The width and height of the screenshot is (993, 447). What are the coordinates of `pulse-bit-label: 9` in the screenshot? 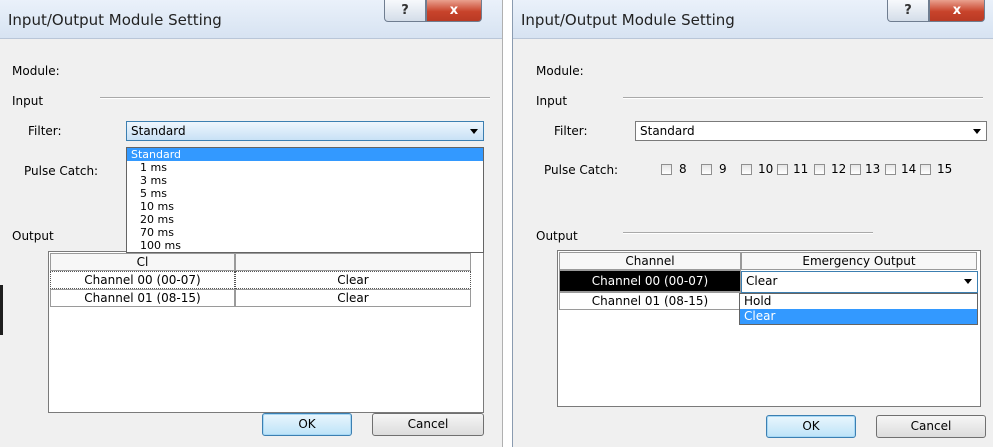 It's located at (723, 169).